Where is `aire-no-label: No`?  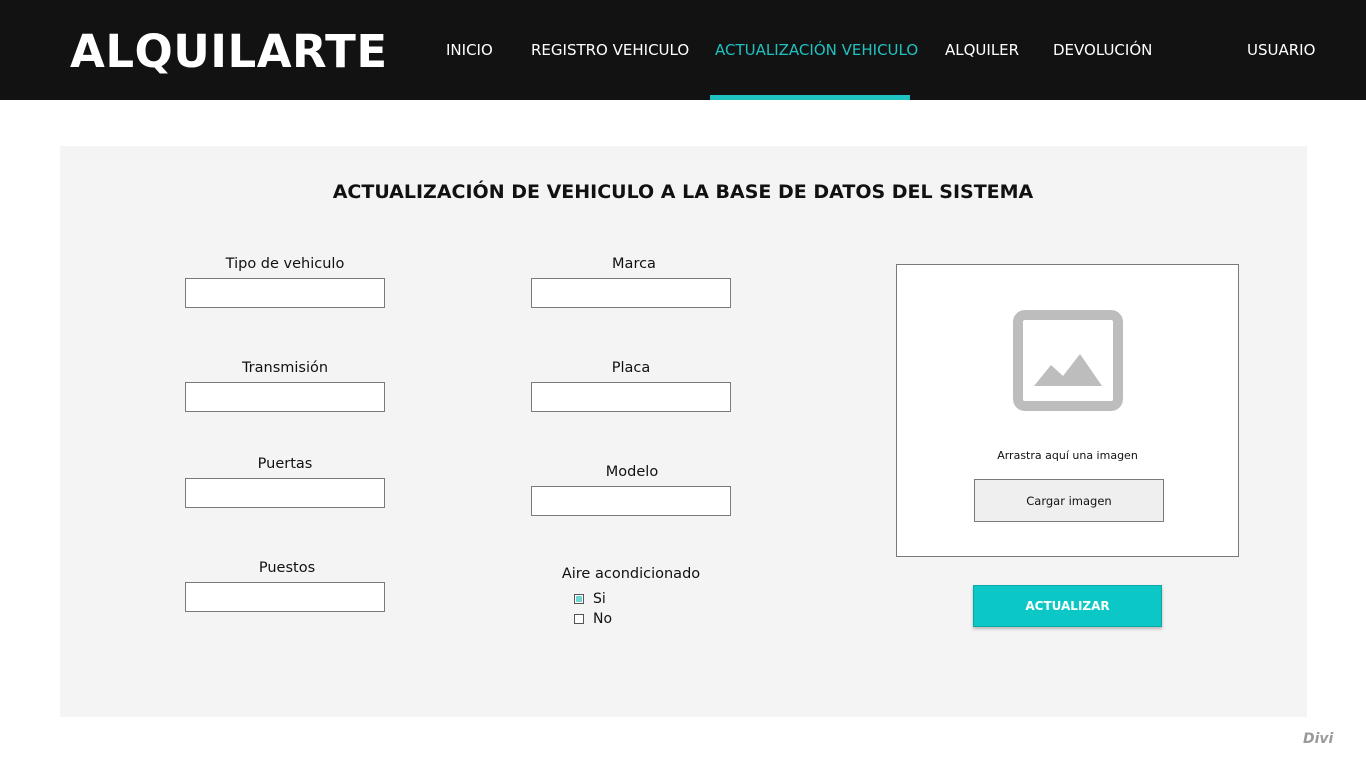
aire-no-label: No is located at coordinates (603, 619).